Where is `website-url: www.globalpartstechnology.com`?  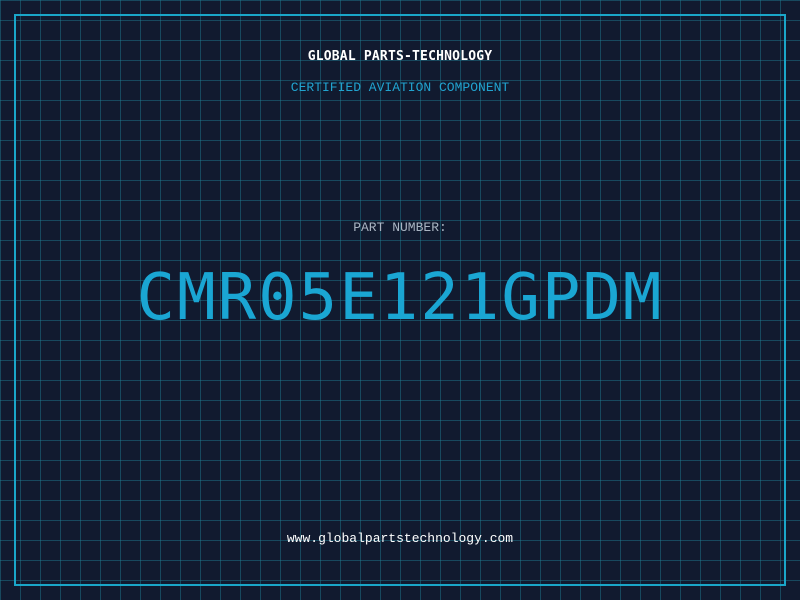 website-url: www.globalpartstechnology.com is located at coordinates (400, 538).